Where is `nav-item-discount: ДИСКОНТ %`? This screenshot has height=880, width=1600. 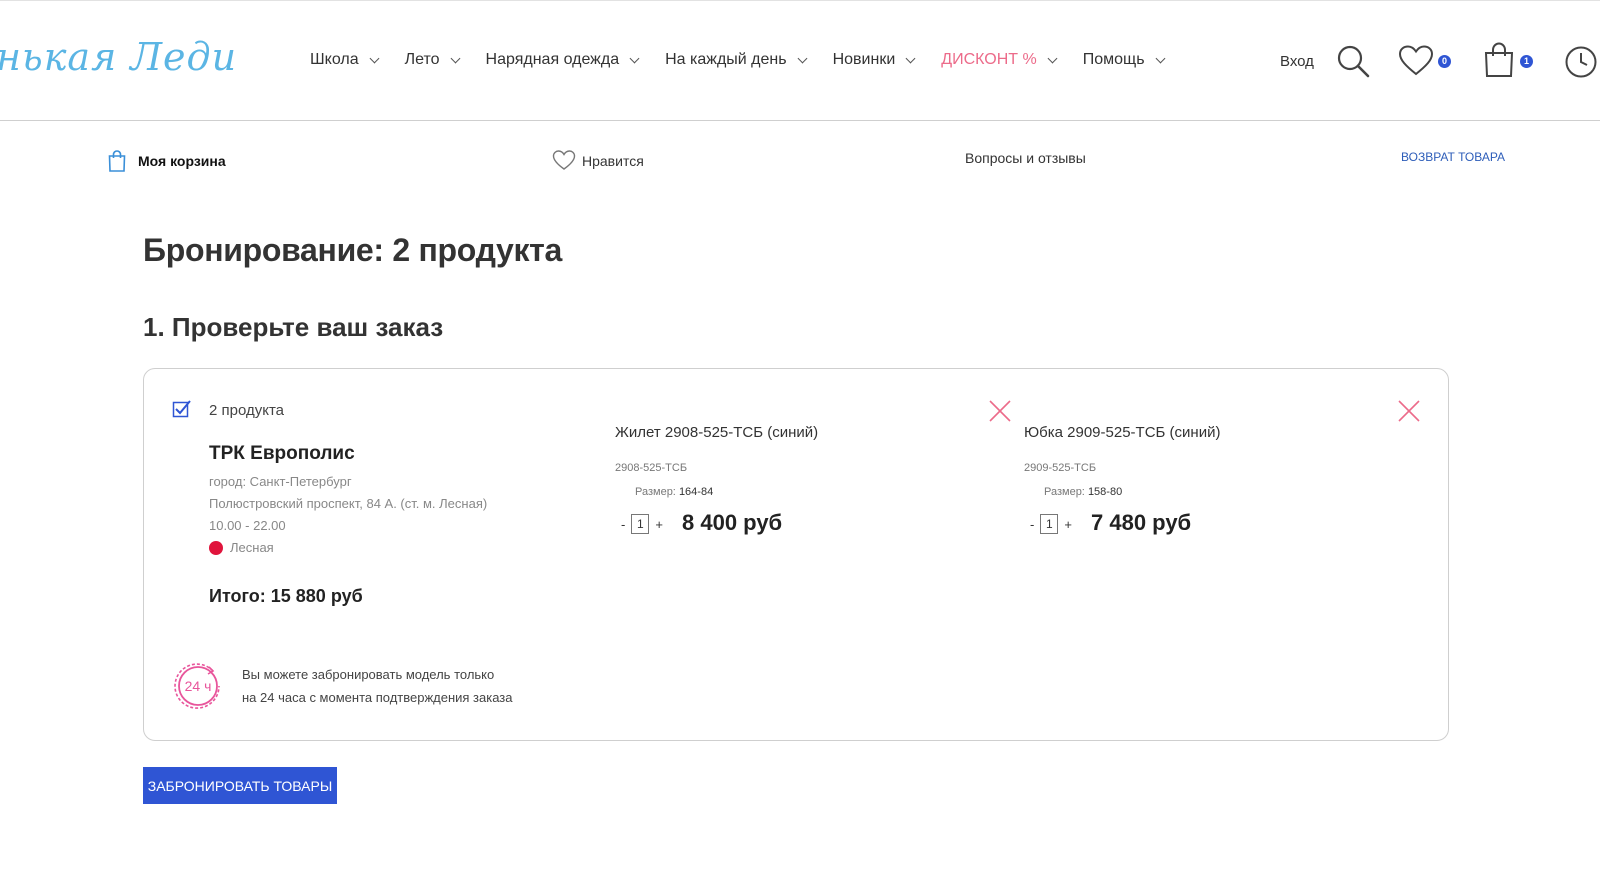 nav-item-discount: ДИСКОНТ % is located at coordinates (999, 60).